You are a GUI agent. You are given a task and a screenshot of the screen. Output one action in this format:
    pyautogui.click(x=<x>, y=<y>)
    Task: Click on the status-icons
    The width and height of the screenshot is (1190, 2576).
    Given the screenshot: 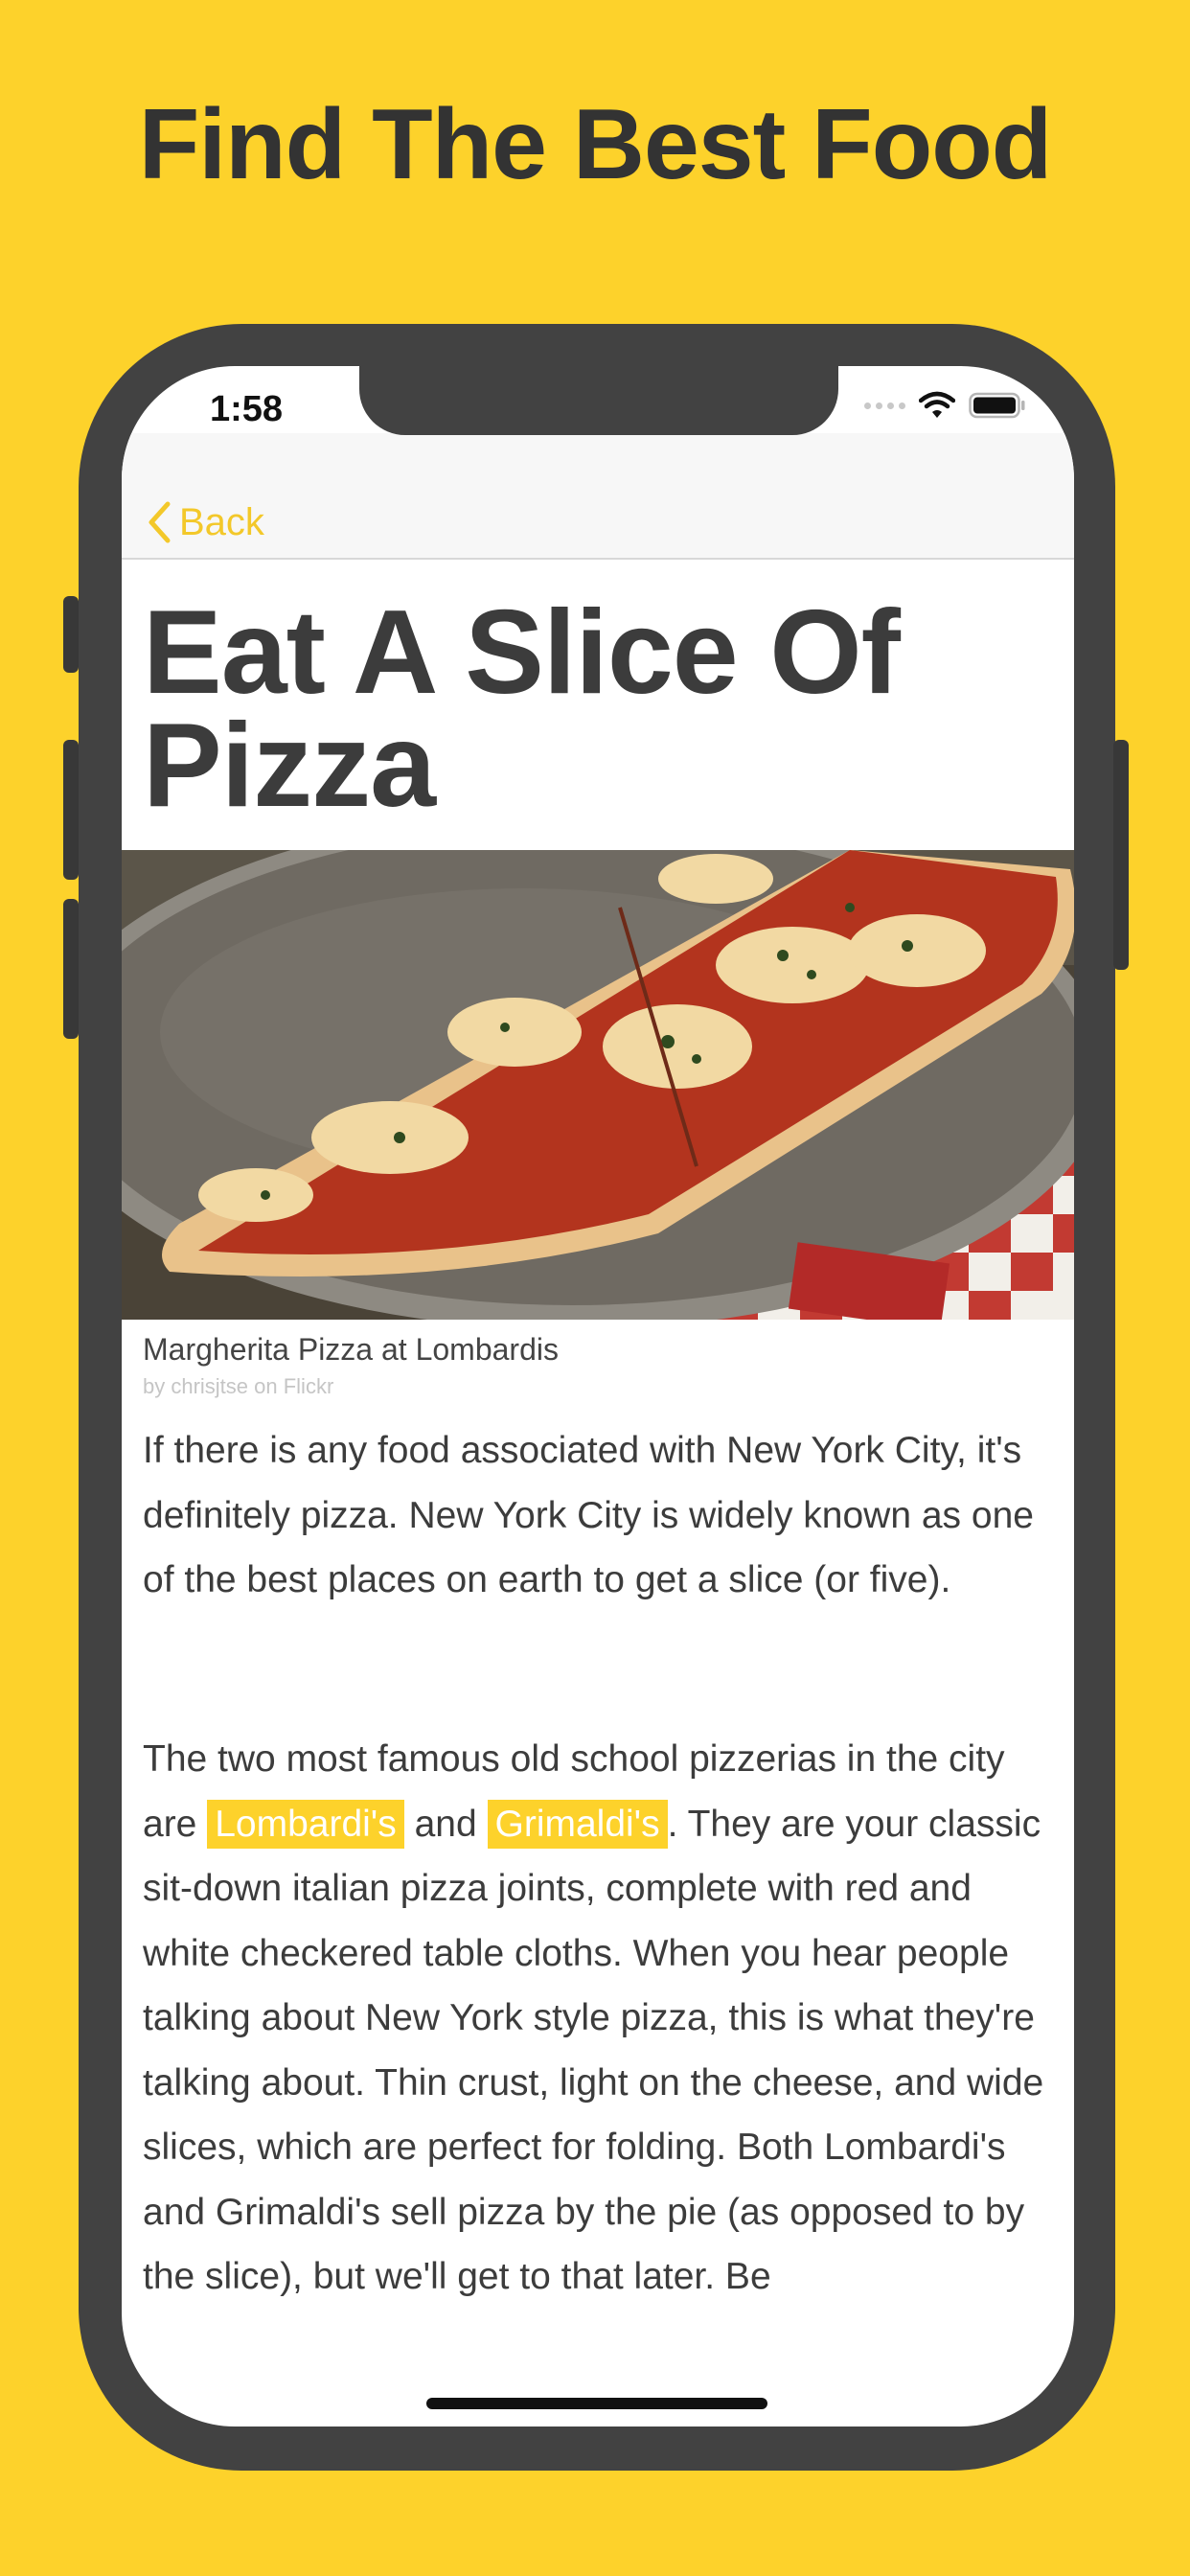 What is the action you would take?
    pyautogui.click(x=945, y=405)
    